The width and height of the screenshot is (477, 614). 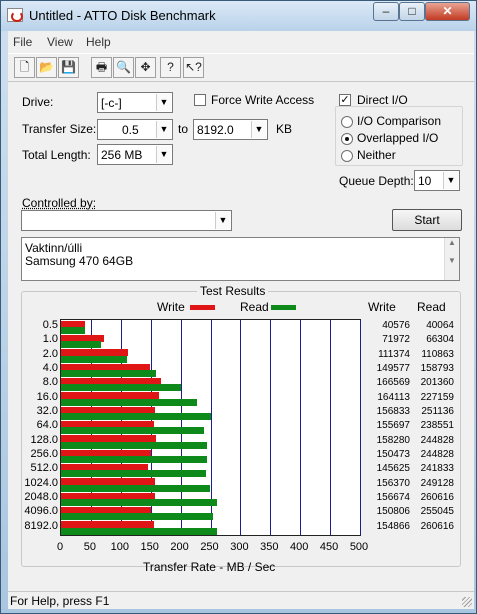 What do you see at coordinates (41, 525) in the screenshot?
I see `transfer-size-tick-label: 8192.0` at bounding box center [41, 525].